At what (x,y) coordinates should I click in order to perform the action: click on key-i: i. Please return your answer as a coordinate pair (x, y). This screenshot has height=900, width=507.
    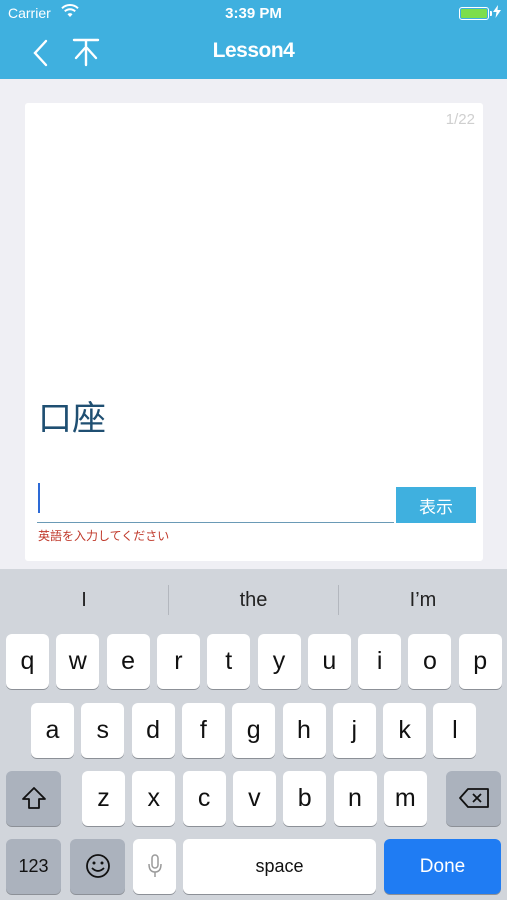
    Looking at the image, I should click on (380, 661).